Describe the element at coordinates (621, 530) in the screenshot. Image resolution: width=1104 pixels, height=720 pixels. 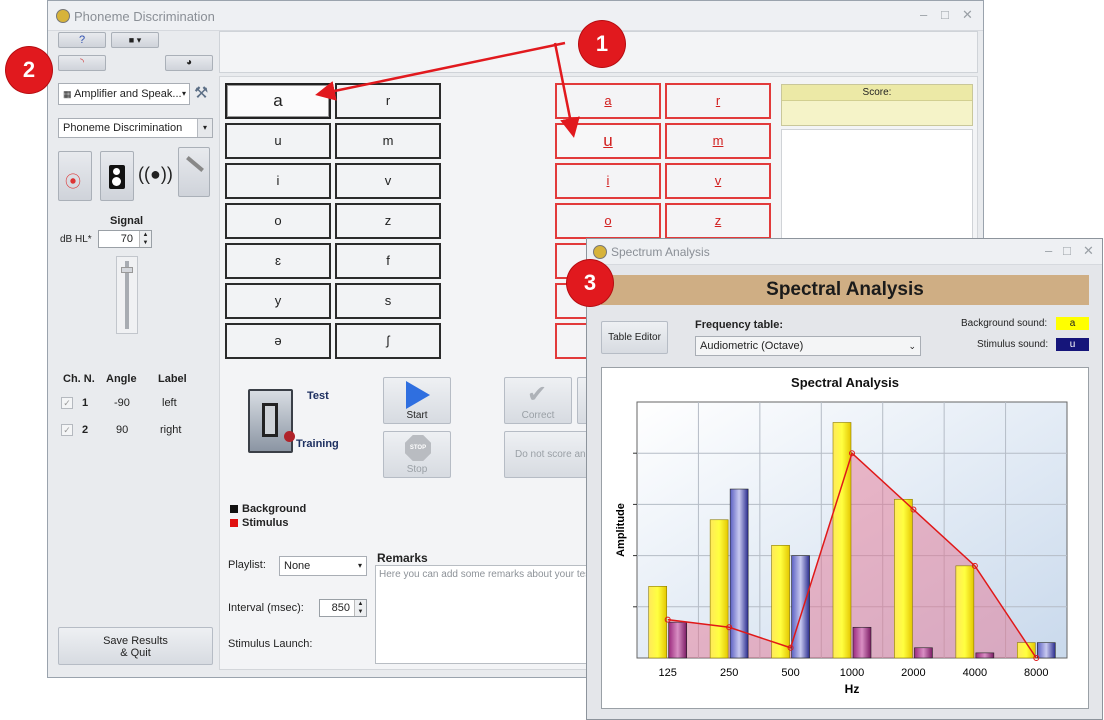
I see `y-axis-label: Amplitude` at that location.